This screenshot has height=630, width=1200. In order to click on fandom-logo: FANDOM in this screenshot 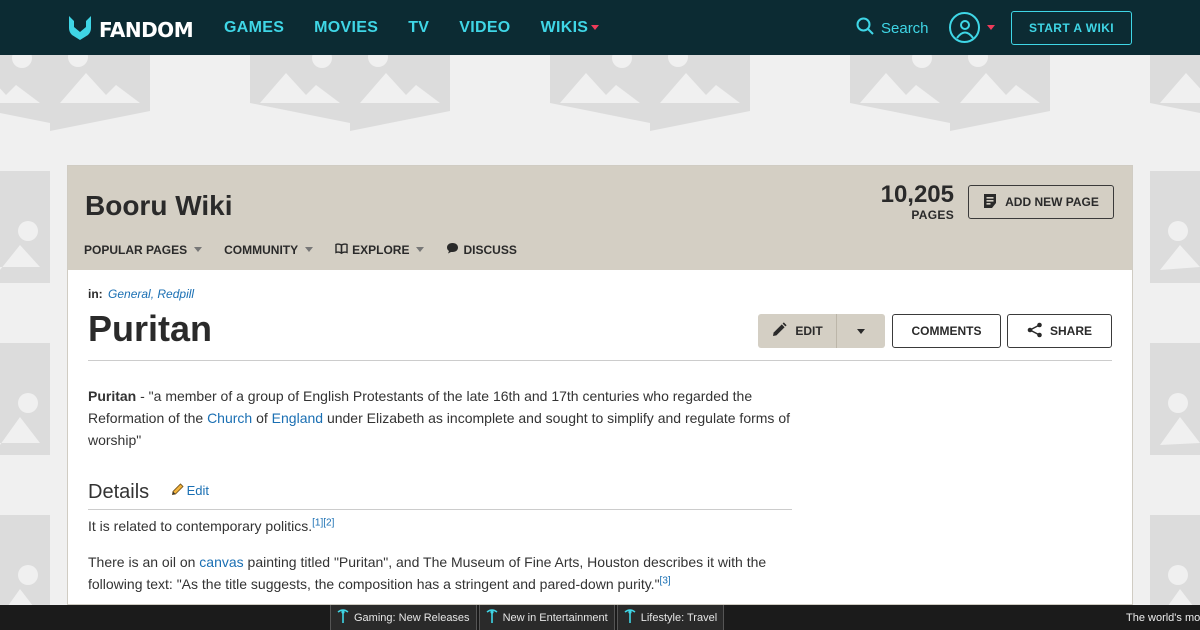, I will do `click(130, 29)`.